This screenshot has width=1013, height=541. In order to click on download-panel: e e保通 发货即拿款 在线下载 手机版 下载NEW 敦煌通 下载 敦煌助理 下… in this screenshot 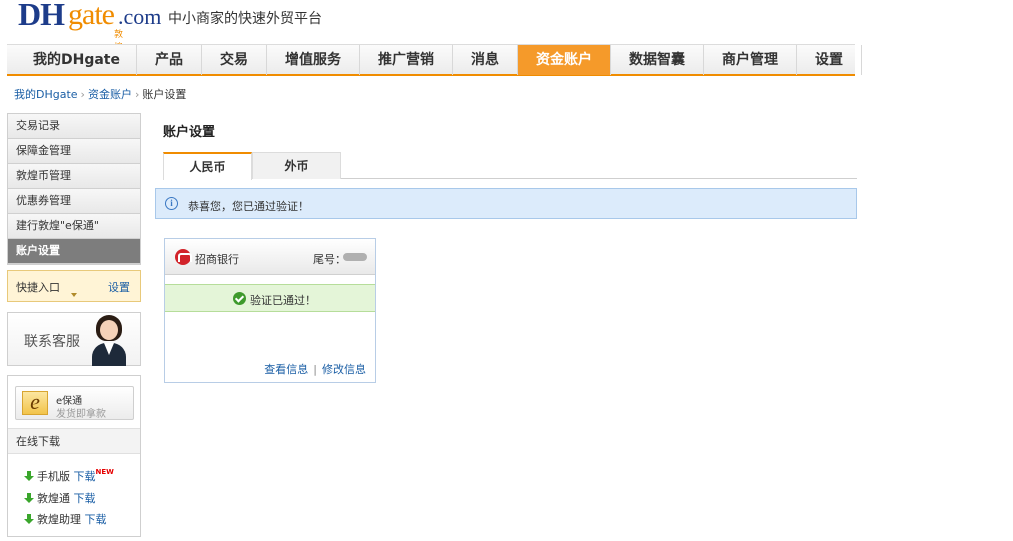, I will do `click(74, 456)`.